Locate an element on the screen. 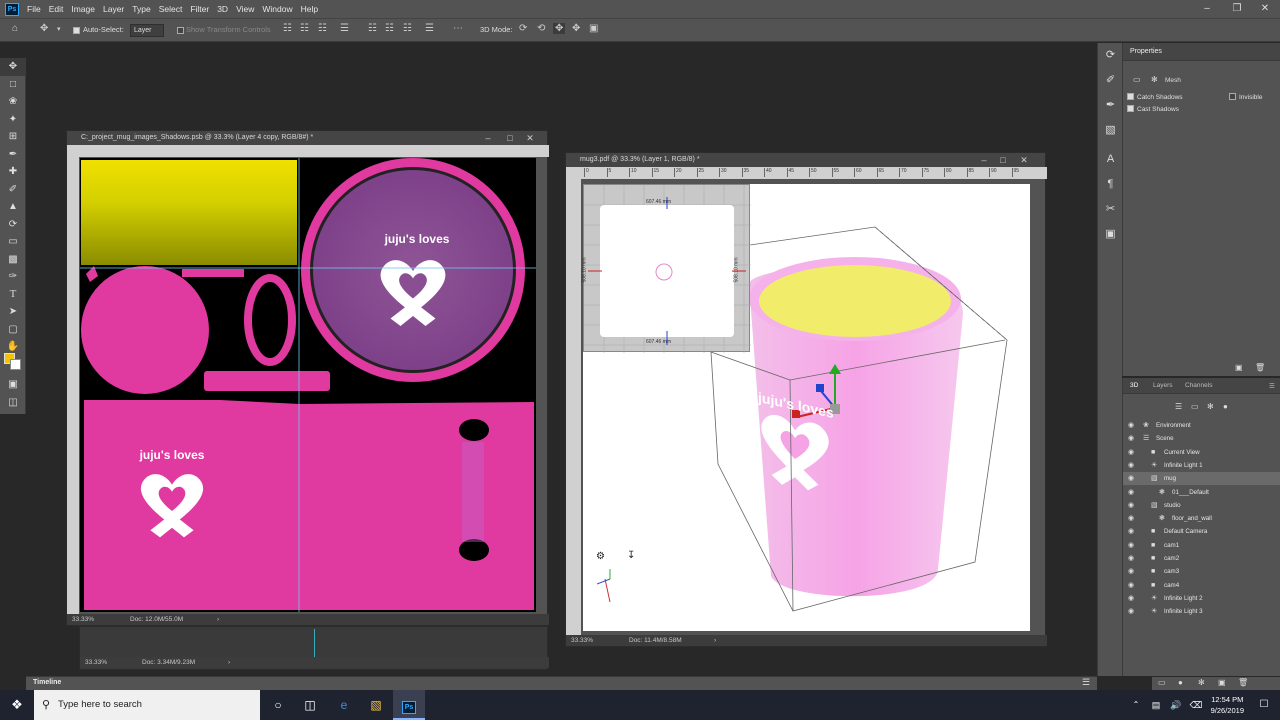 This screenshot has height=720, width=1280. align-top-icon: ☷ is located at coordinates (372, 28).